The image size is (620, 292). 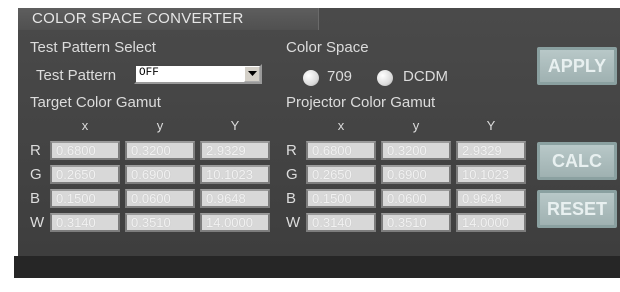 What do you see at coordinates (310, 285) in the screenshot?
I see `bottom-margin` at bounding box center [310, 285].